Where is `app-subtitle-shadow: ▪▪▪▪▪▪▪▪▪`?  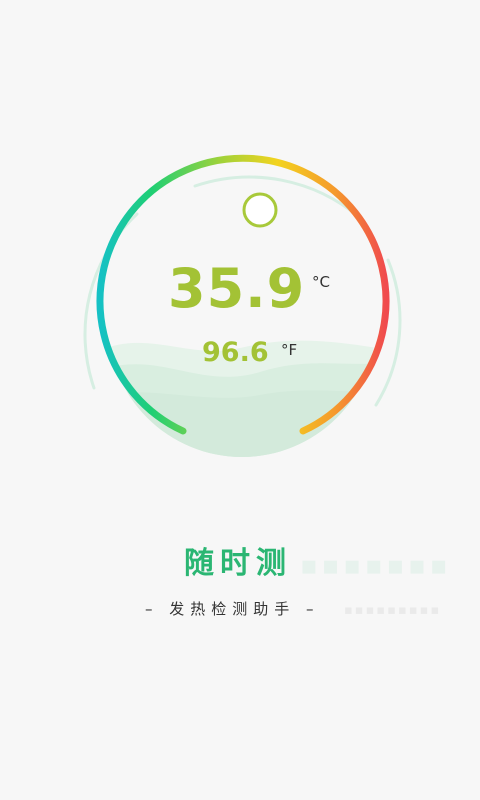
app-subtitle-shadow: ▪▪▪▪▪▪▪▪▪ is located at coordinates (393, 610).